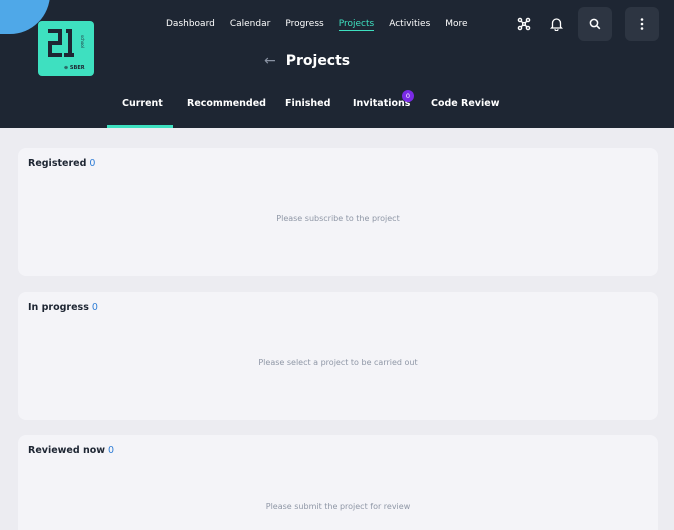 The image size is (674, 530). Describe the element at coordinates (318, 61) in the screenshot. I see `page-title: Projects` at that location.